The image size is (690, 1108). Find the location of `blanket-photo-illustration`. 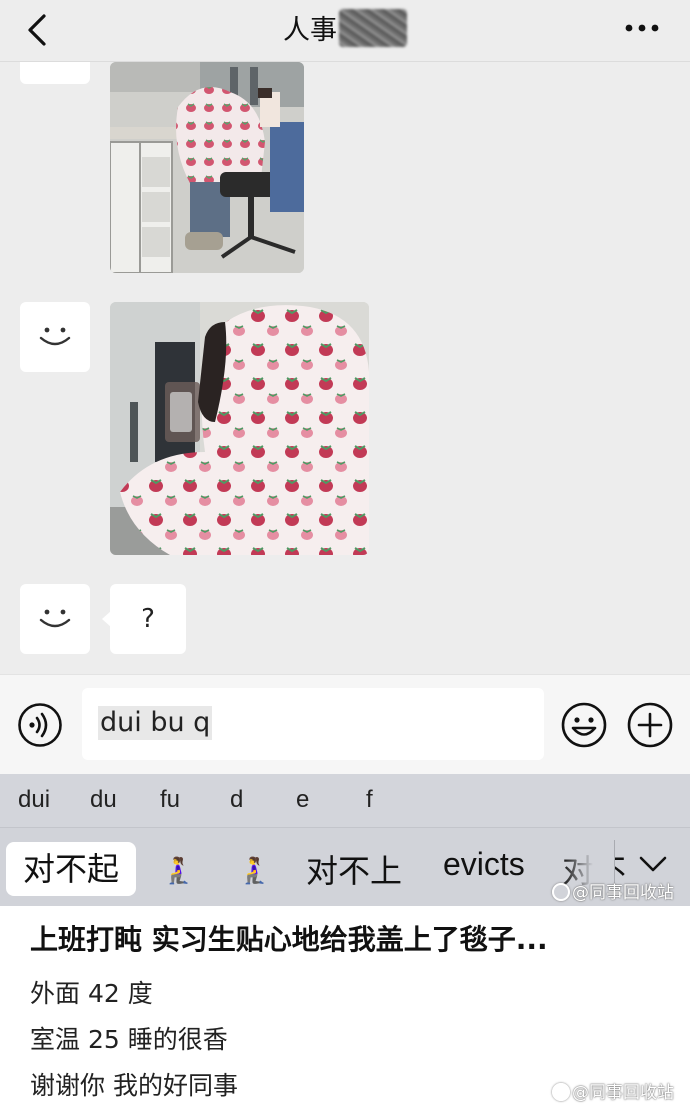

blanket-photo-illustration is located at coordinates (239, 428).